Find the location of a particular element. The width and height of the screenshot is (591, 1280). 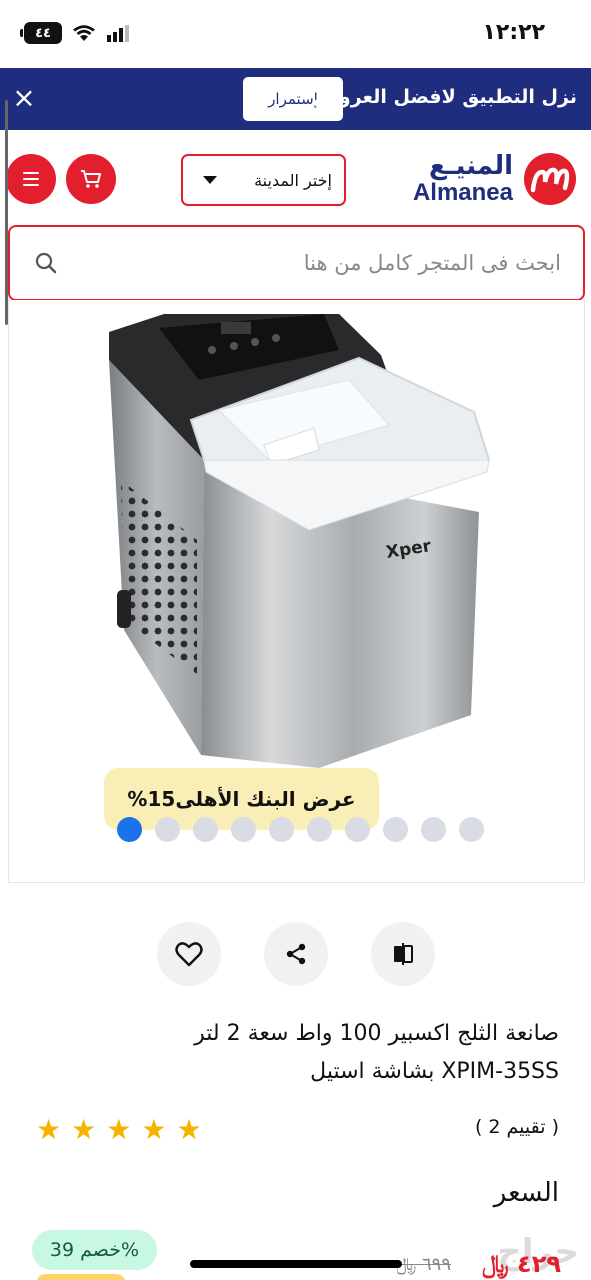

menu-button is located at coordinates (31, 179).